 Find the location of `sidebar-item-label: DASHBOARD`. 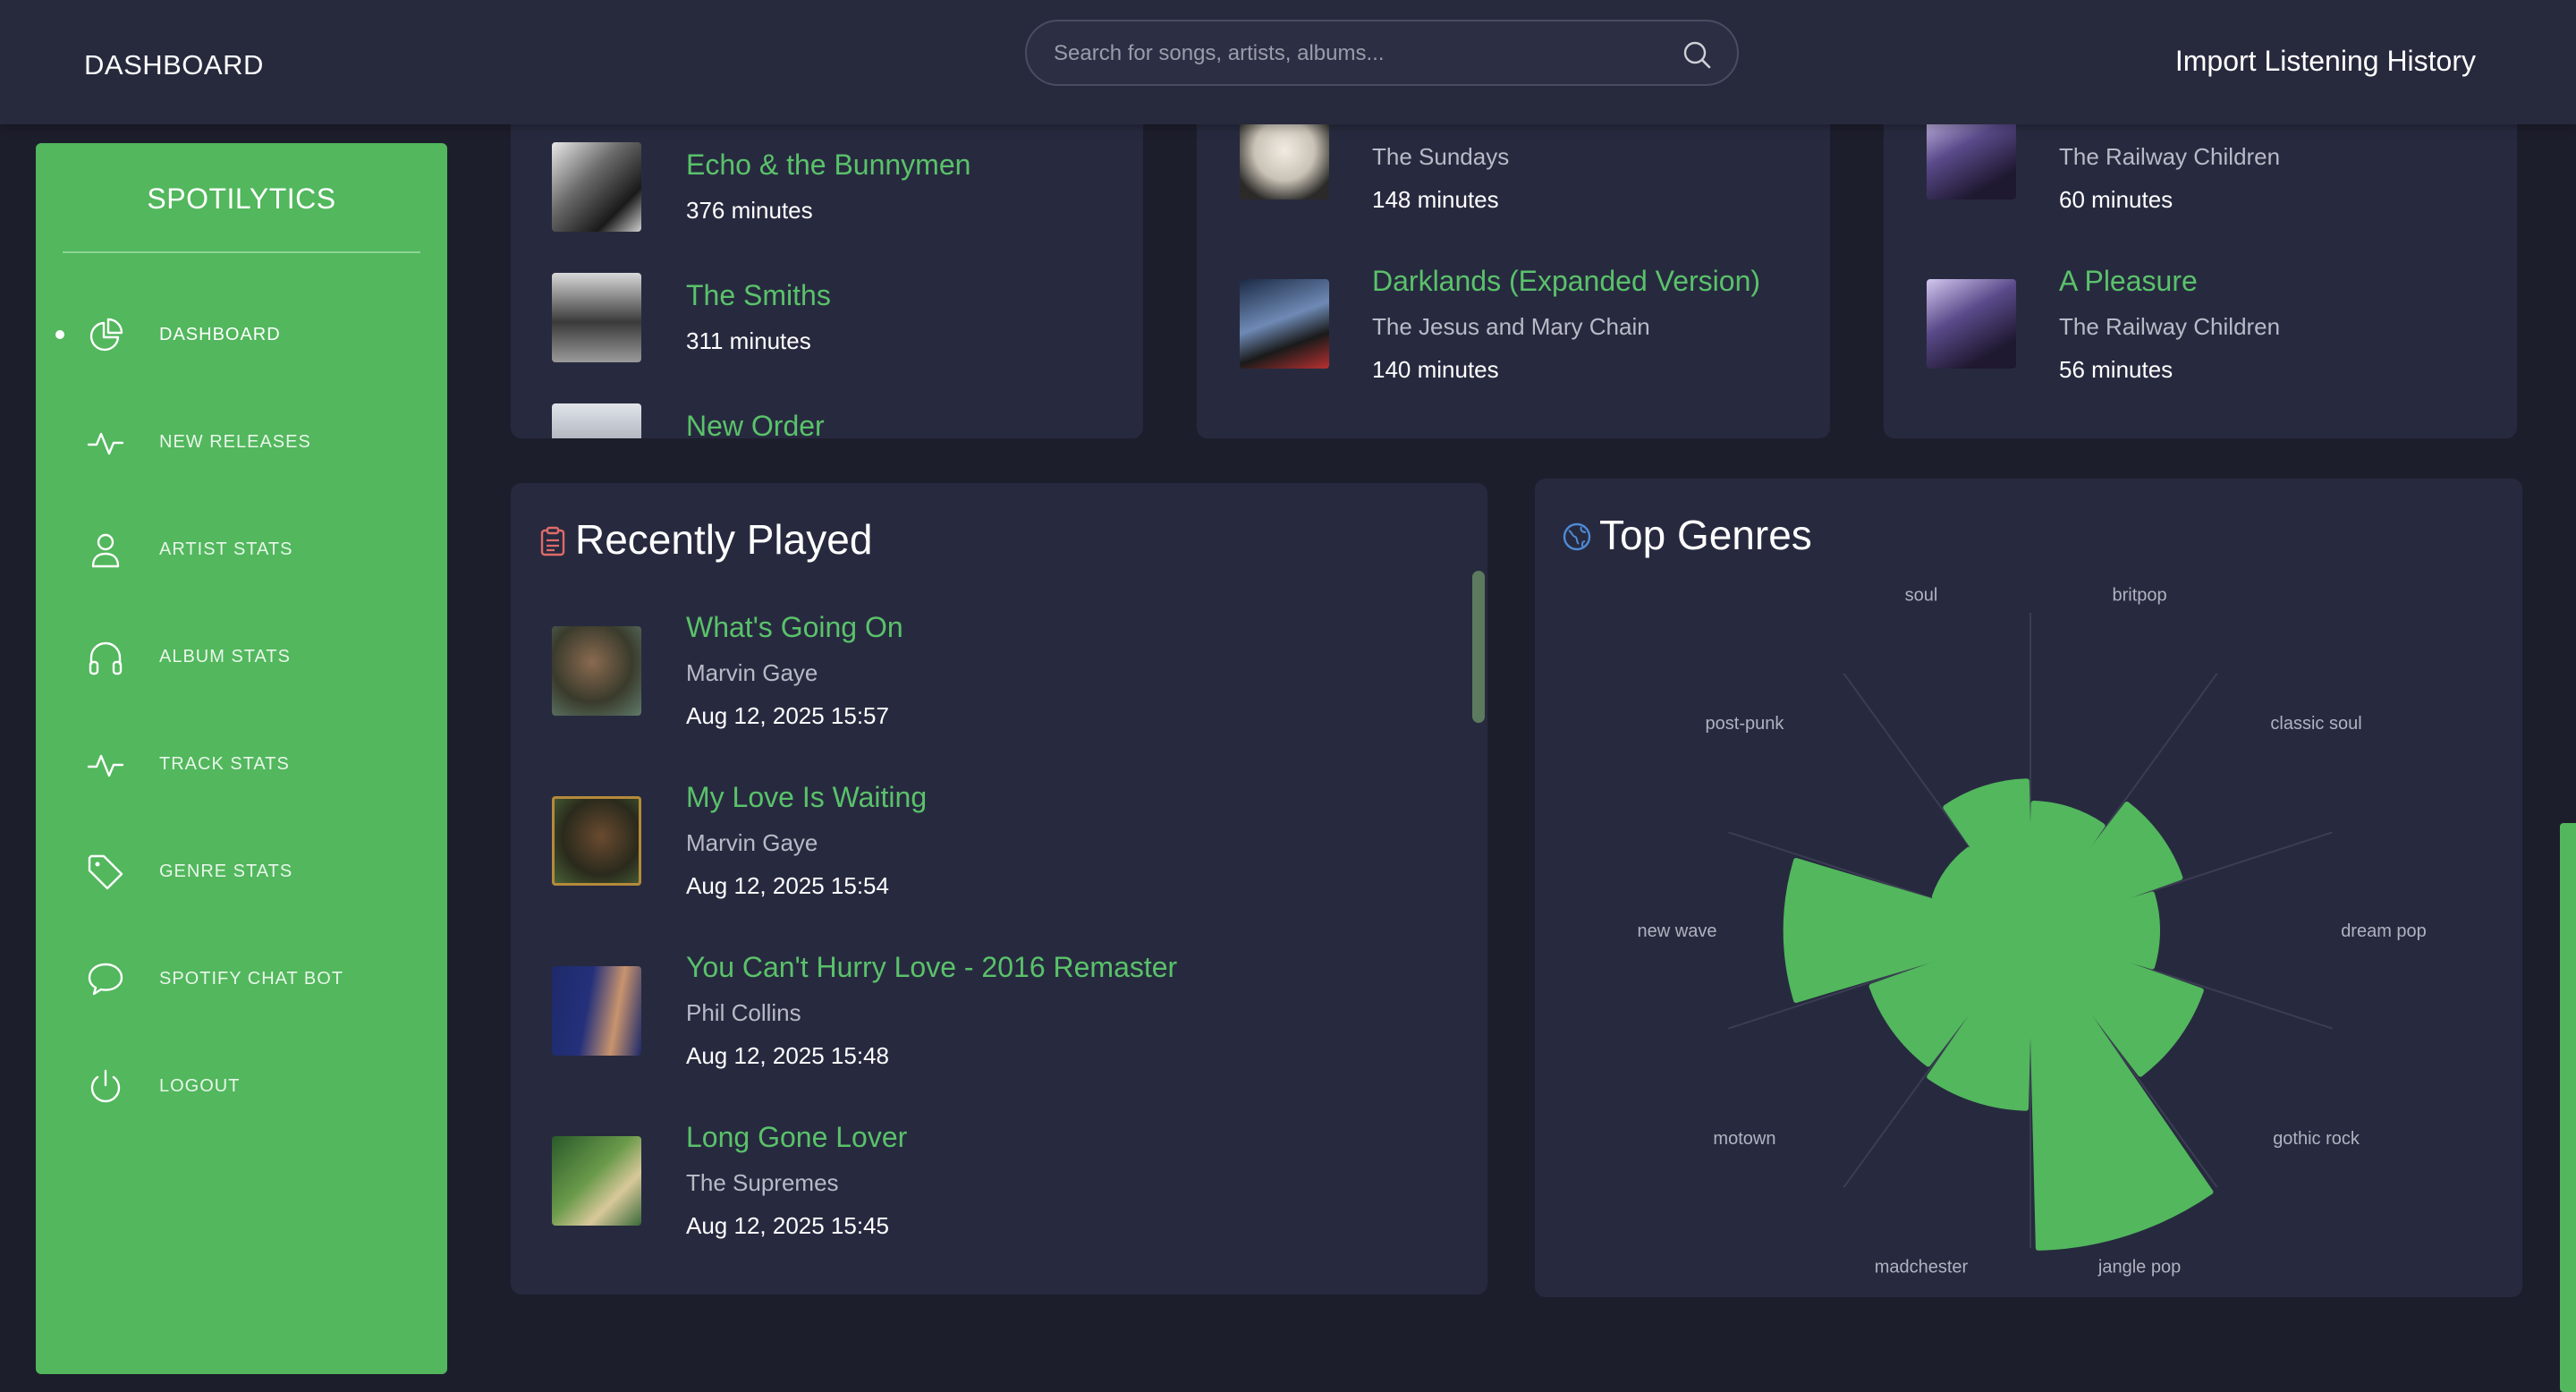

sidebar-item-label: DASHBOARD is located at coordinates (220, 334).